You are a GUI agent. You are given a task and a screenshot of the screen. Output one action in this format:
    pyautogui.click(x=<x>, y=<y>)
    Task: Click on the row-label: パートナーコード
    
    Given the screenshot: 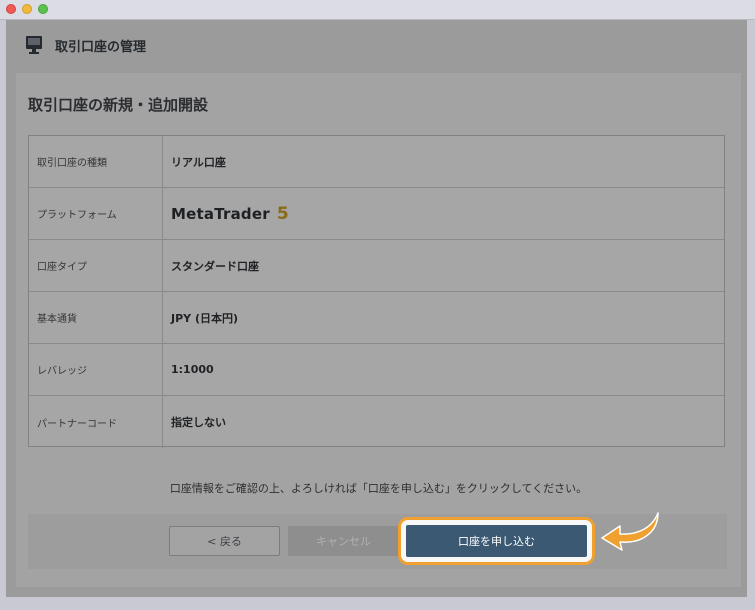 What is the action you would take?
    pyautogui.click(x=96, y=422)
    